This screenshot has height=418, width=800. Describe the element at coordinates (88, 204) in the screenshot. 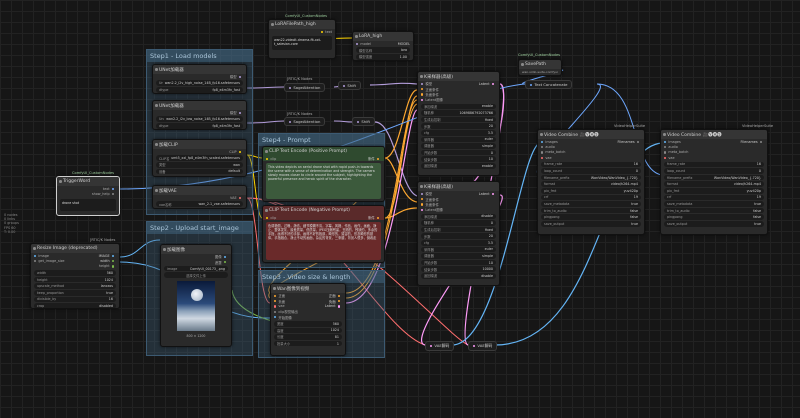

I see `trigger-text-field: drone shot` at that location.